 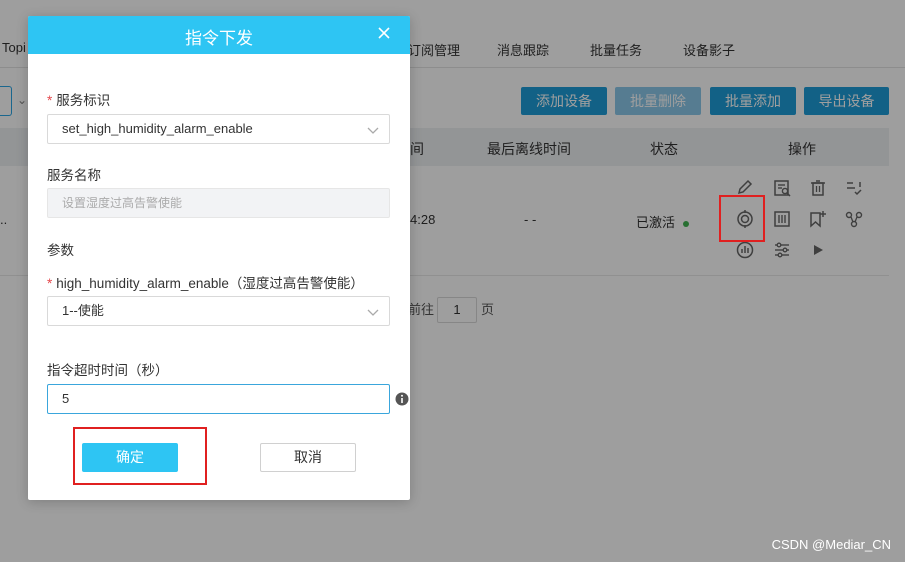 I want to click on service-name-label: 服务名称, so click(x=74, y=175).